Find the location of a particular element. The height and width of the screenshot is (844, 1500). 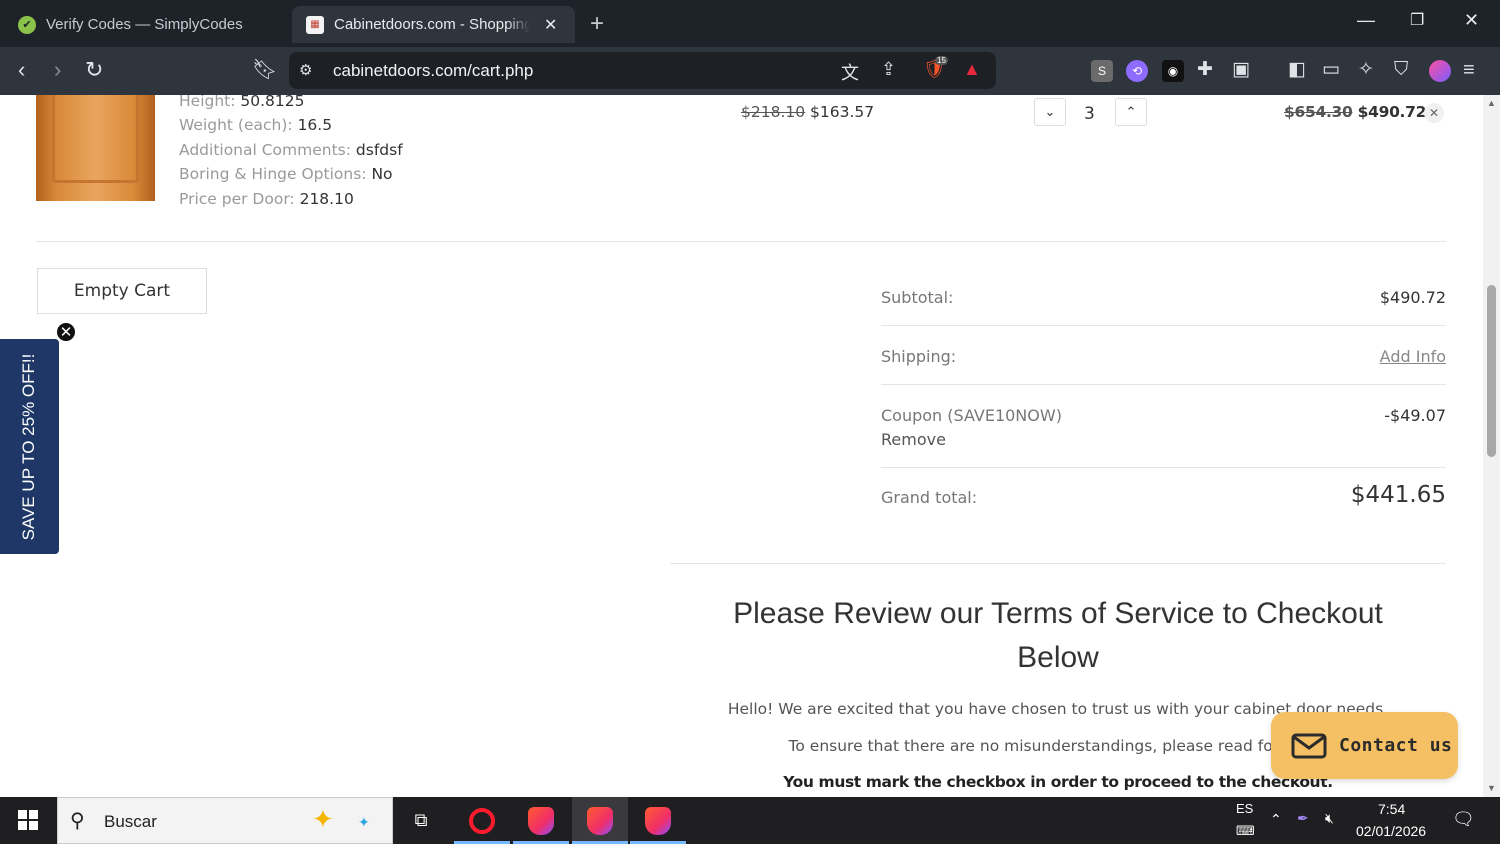

menu-icon: ≡ is located at coordinates (1469, 70).